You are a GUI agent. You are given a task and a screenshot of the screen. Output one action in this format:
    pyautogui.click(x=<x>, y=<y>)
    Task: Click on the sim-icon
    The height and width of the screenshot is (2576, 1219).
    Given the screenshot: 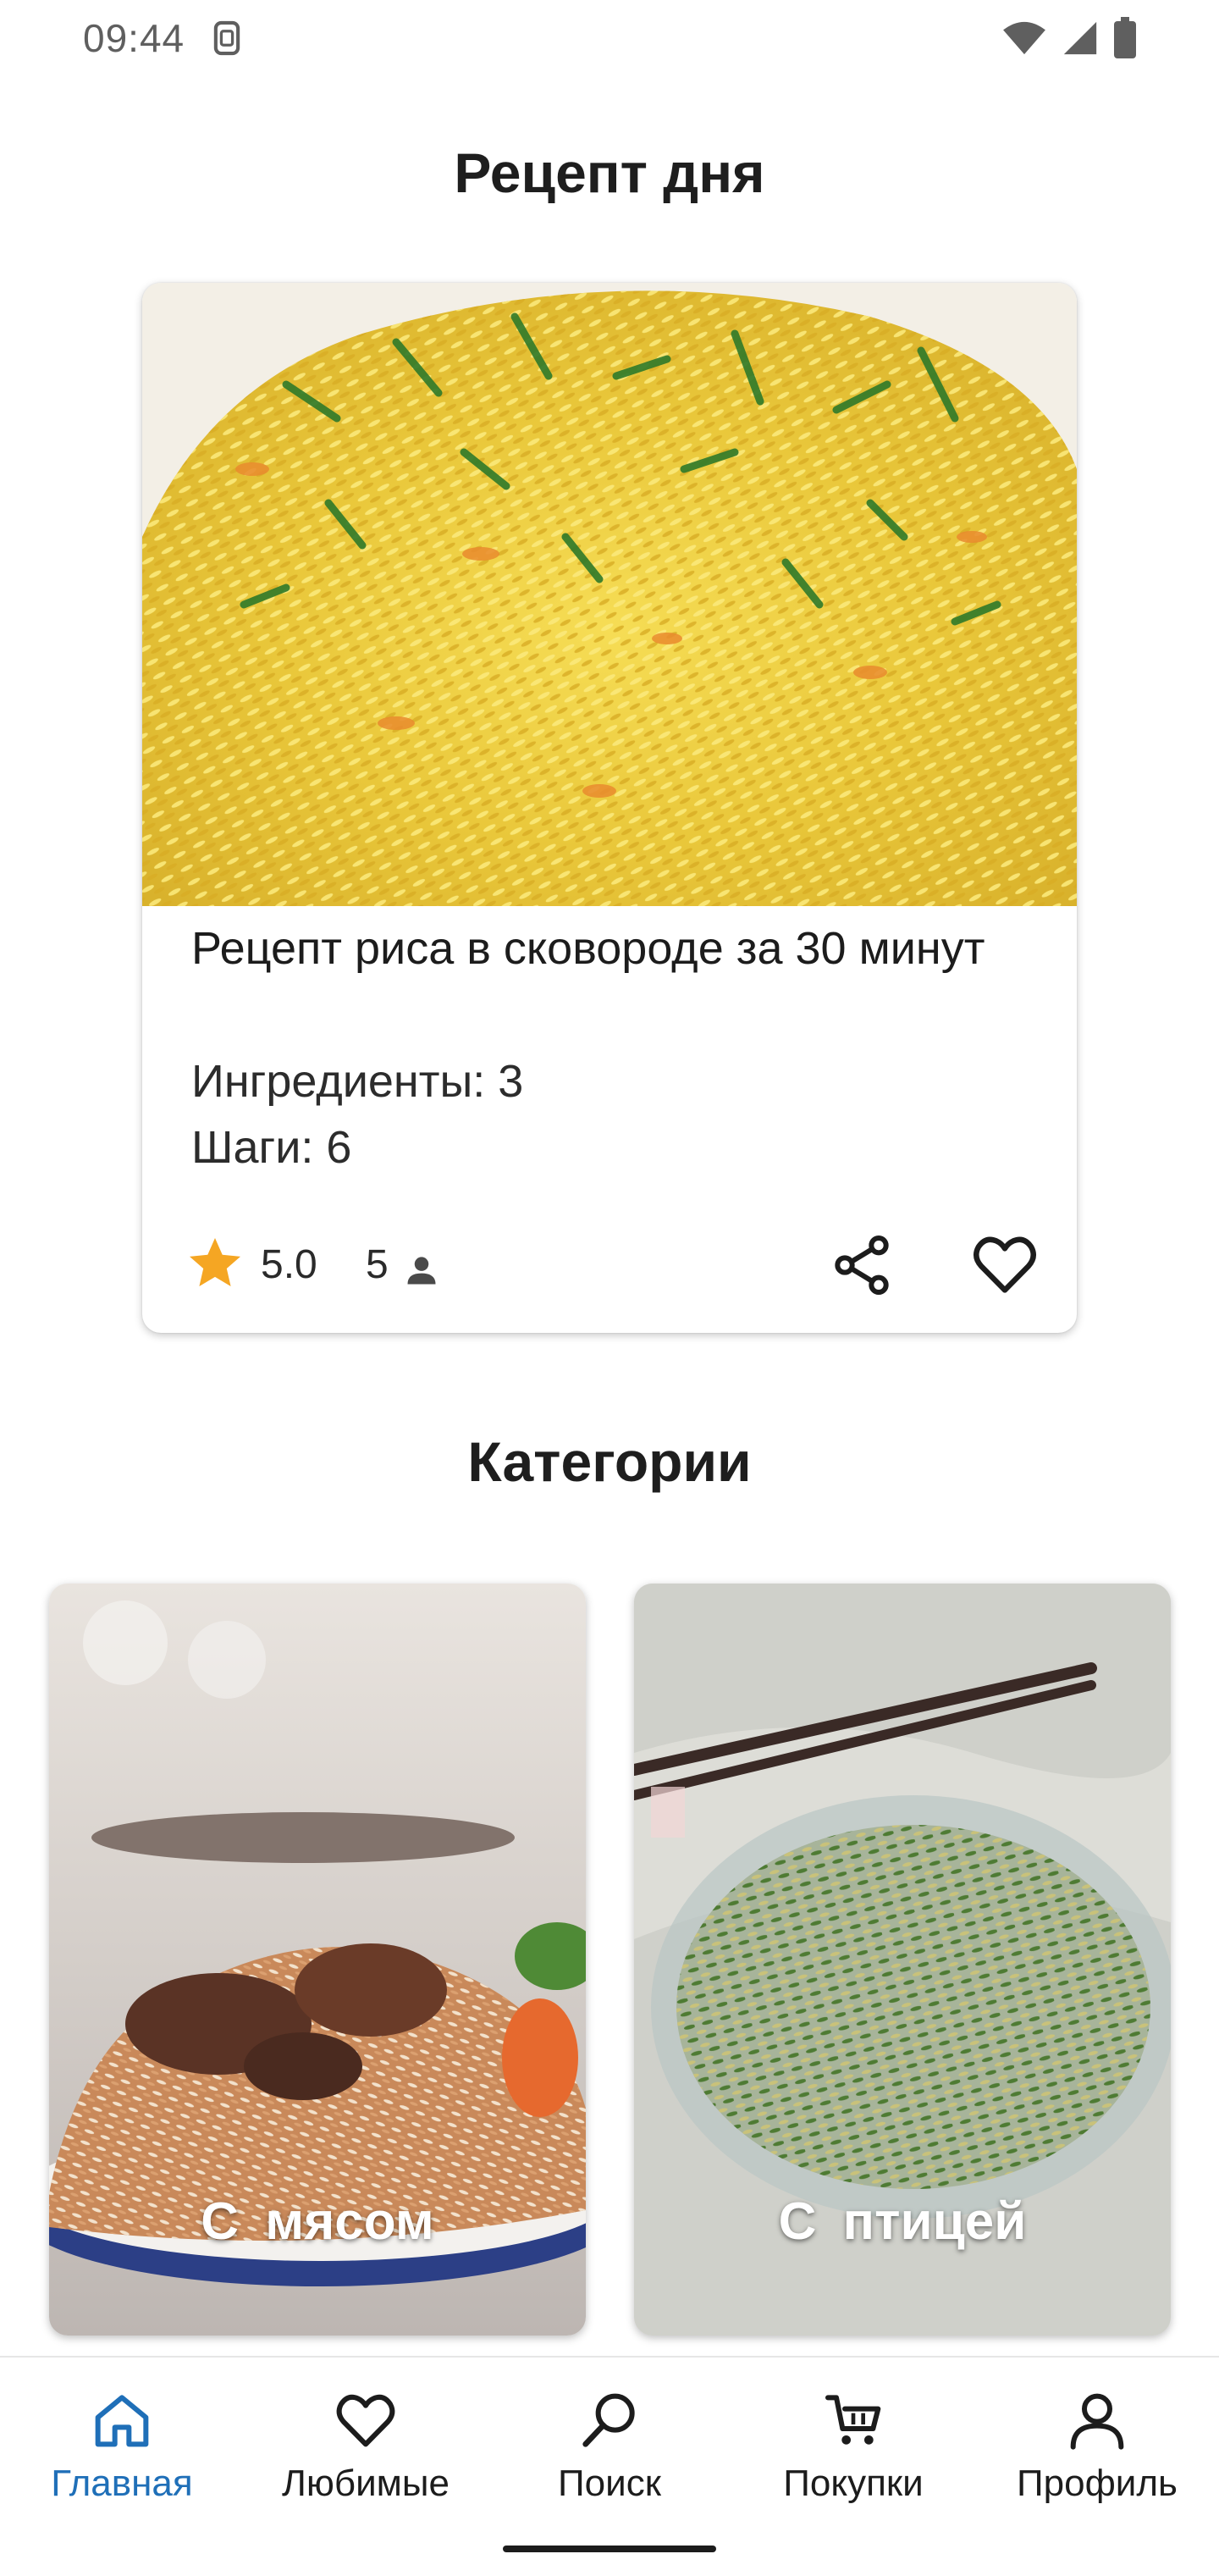 What is the action you would take?
    pyautogui.click(x=226, y=38)
    